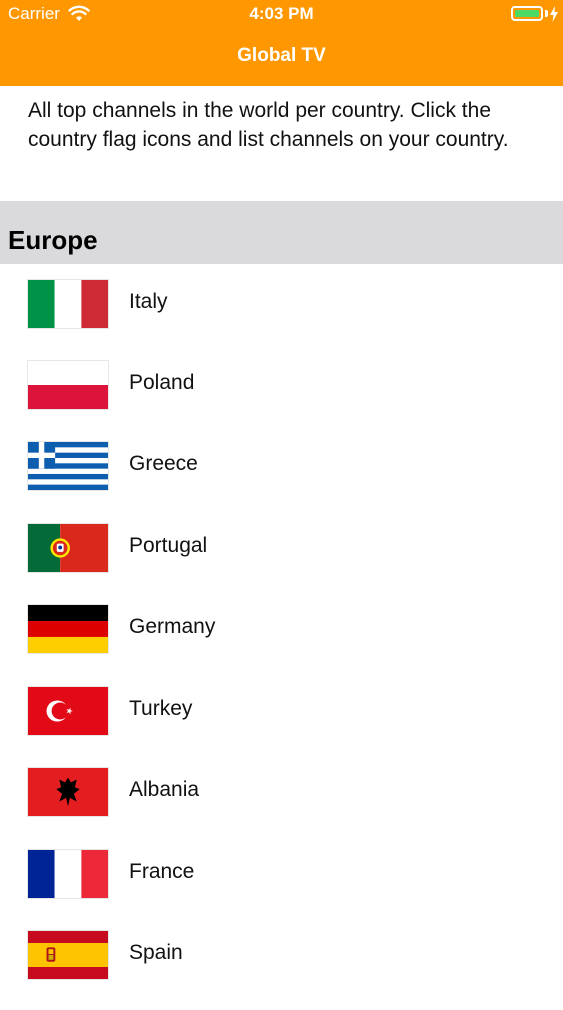 This screenshot has width=563, height=1010. What do you see at coordinates (281, 807) in the screenshot?
I see `country-row-albania: Albania` at bounding box center [281, 807].